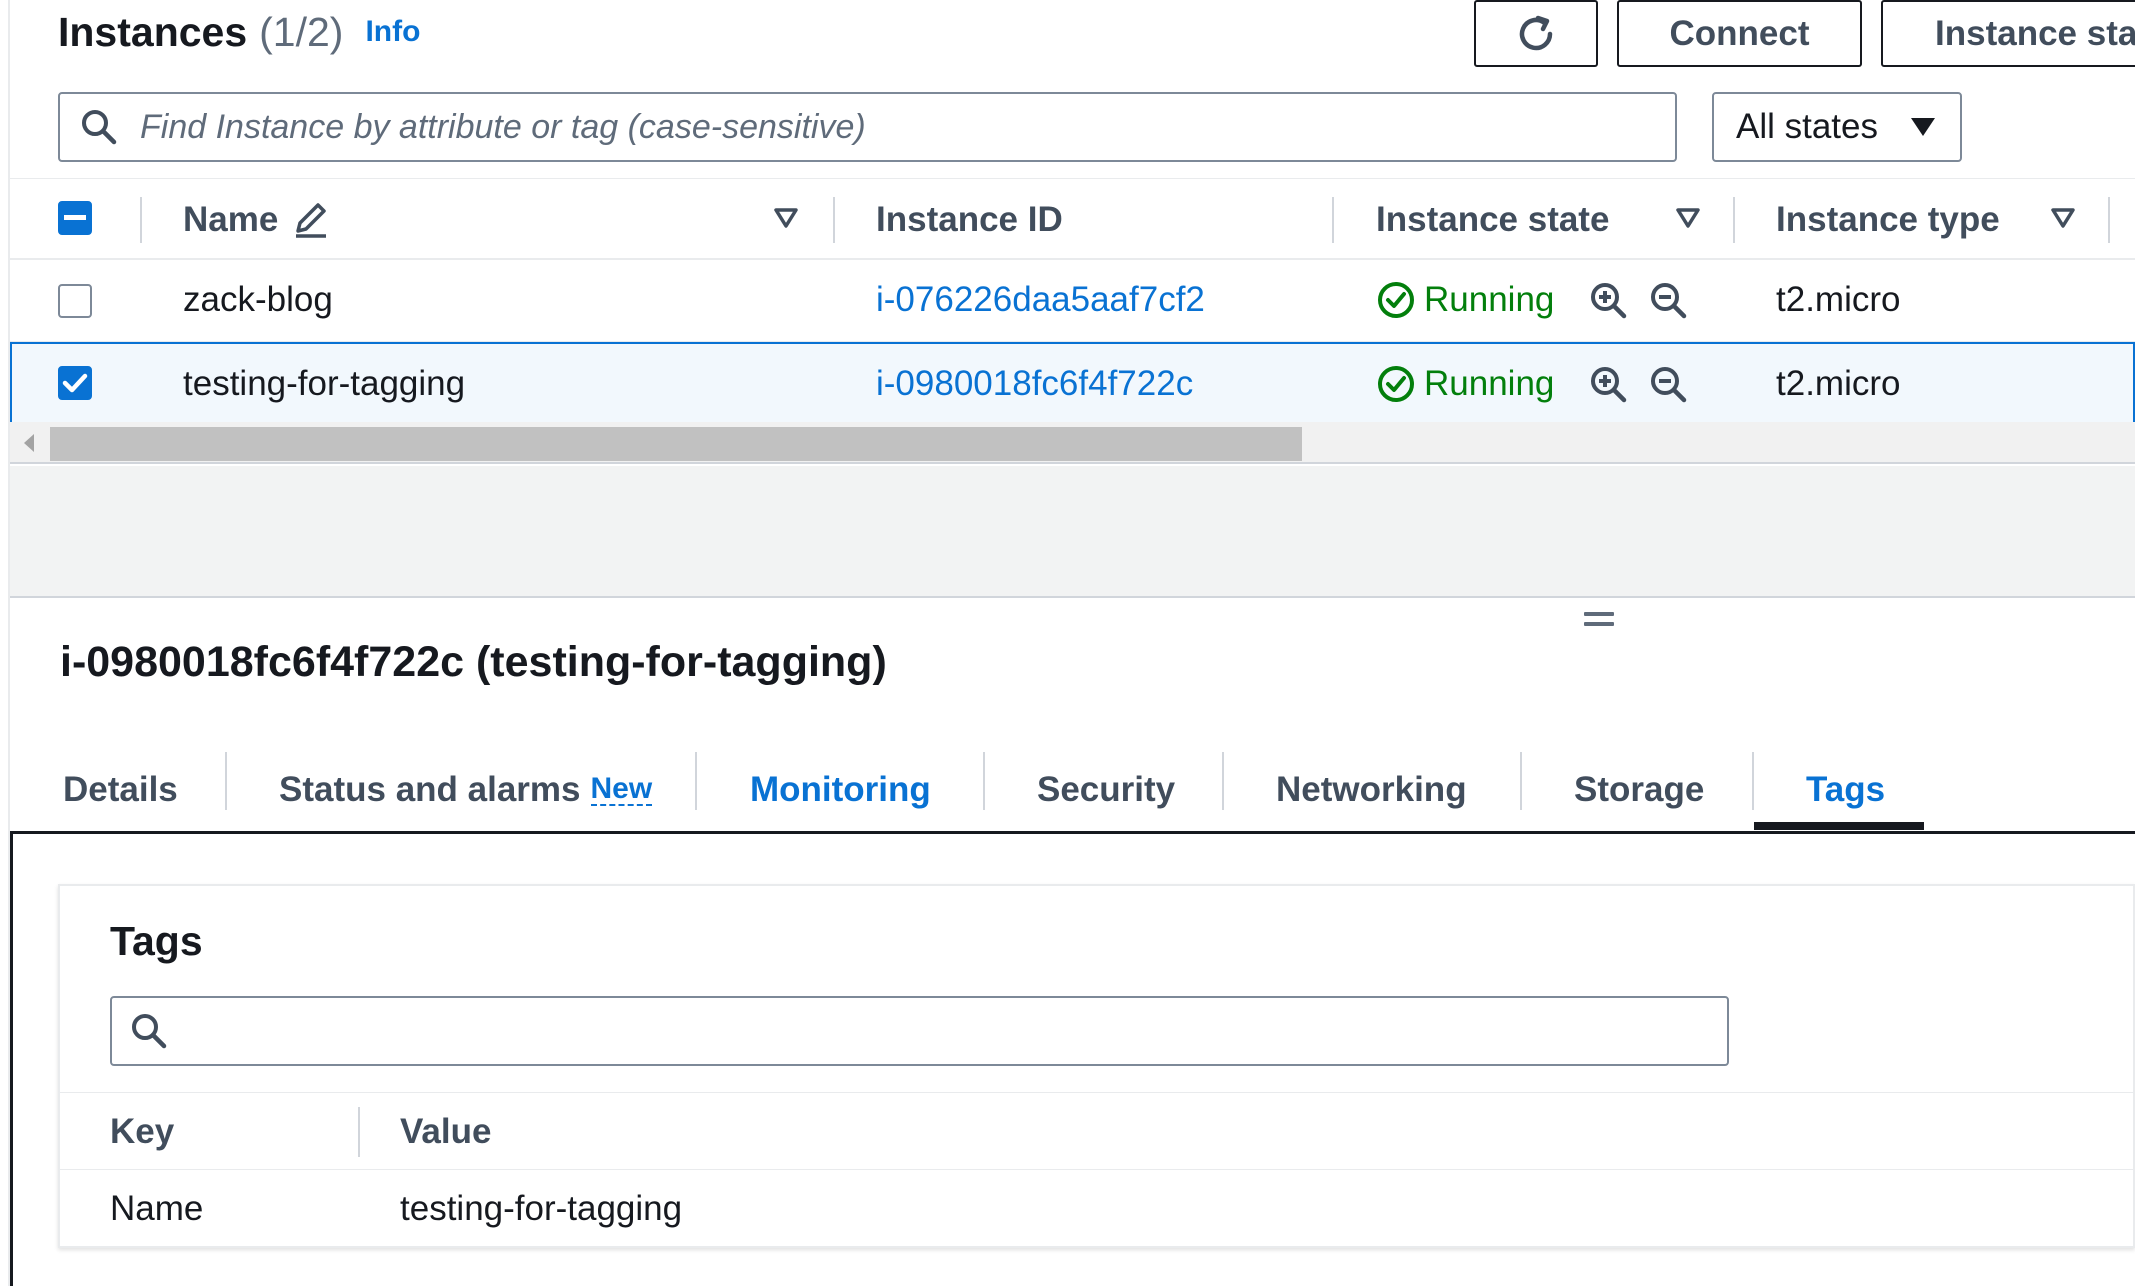 This screenshot has height=1286, width=2135. What do you see at coordinates (311, 220) in the screenshot?
I see `edit-icon` at bounding box center [311, 220].